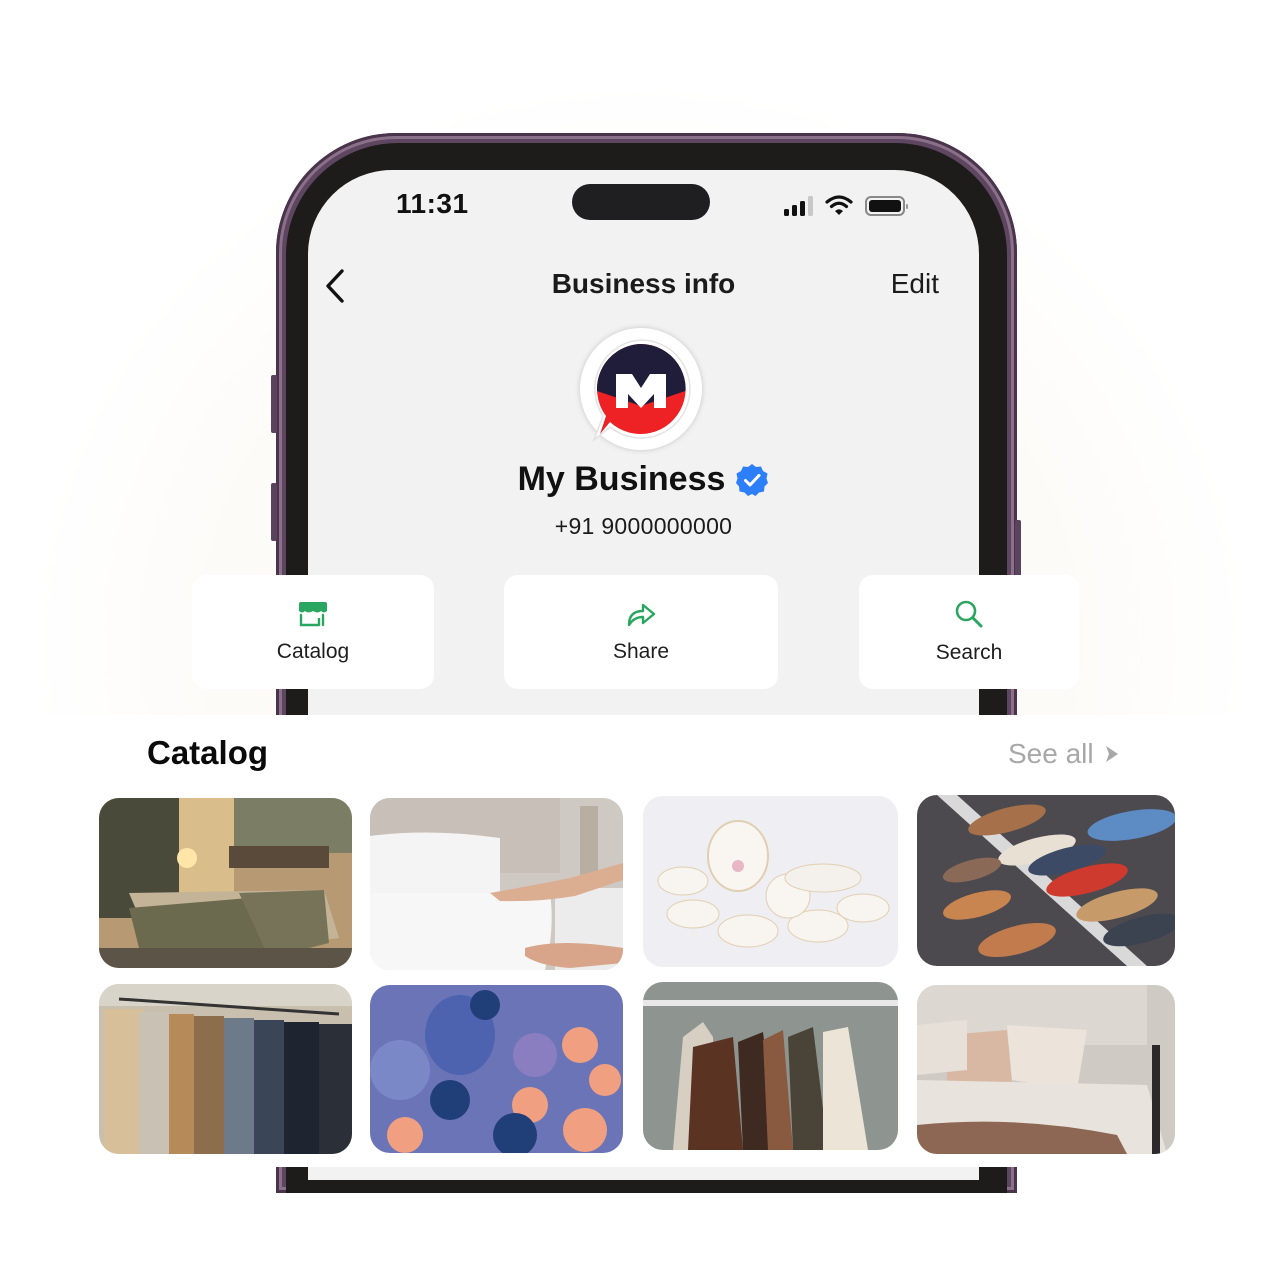 This screenshot has width=1280, height=1280. Describe the element at coordinates (643, 526) in the screenshot. I see `business-phone: +91 9000000000` at that location.